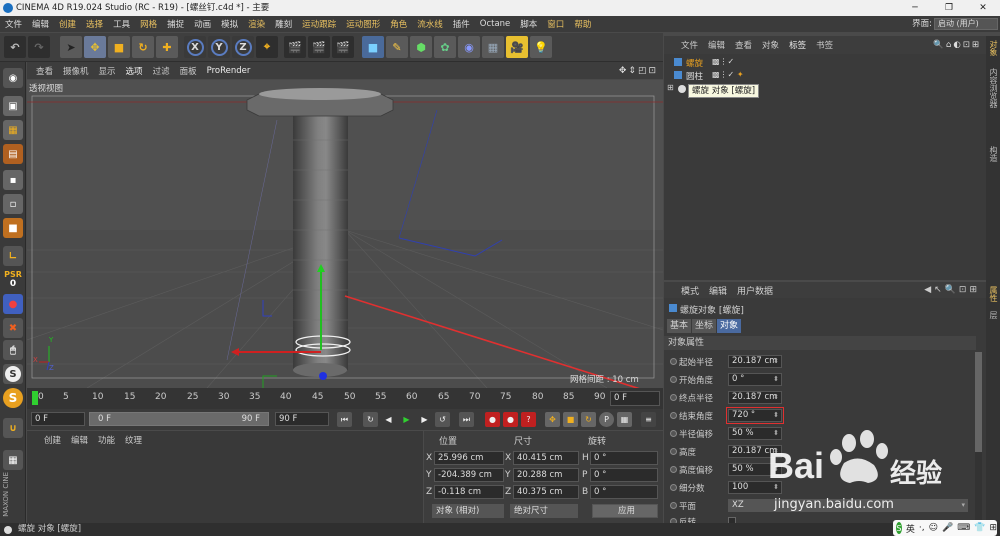 The image size is (1000, 536). What do you see at coordinates (648, 419) in the screenshot?
I see `timeline-menu-icon: ≡` at bounding box center [648, 419].